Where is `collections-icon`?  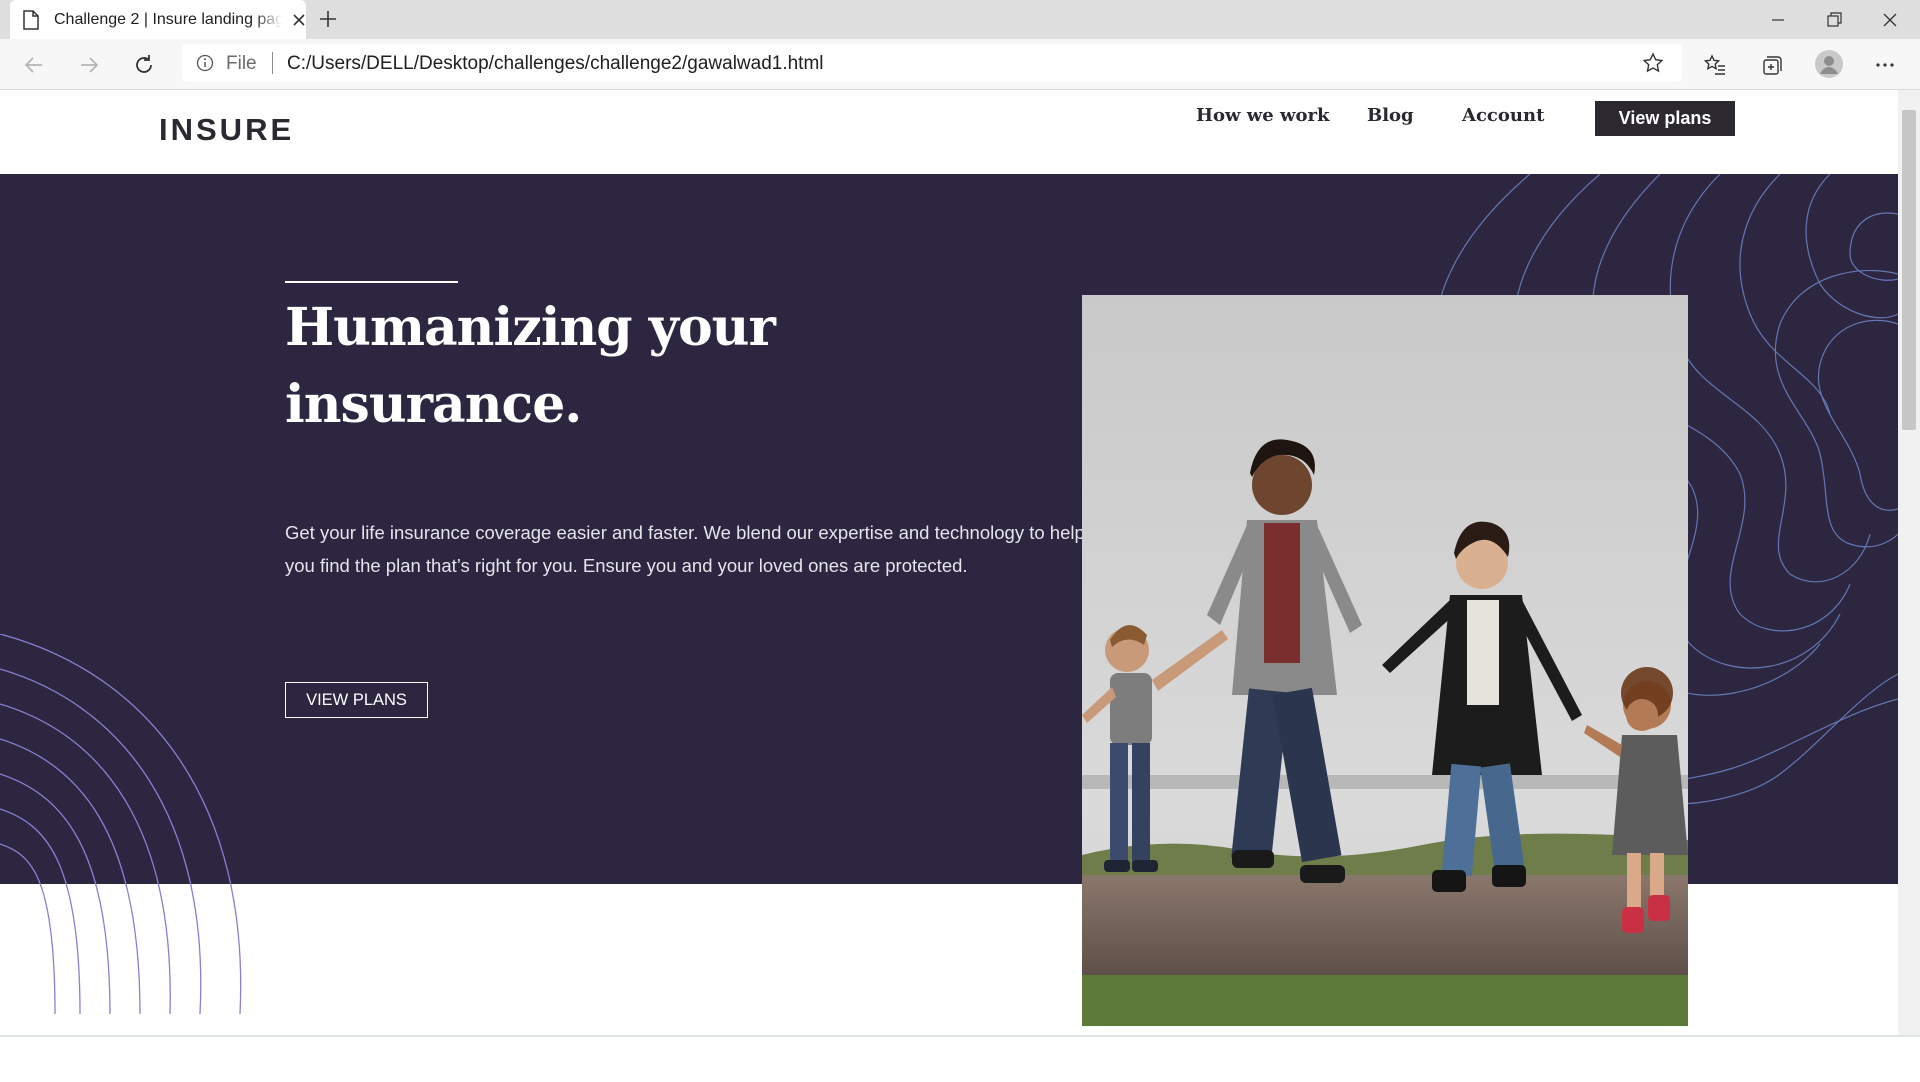
collections-icon is located at coordinates (1771, 65).